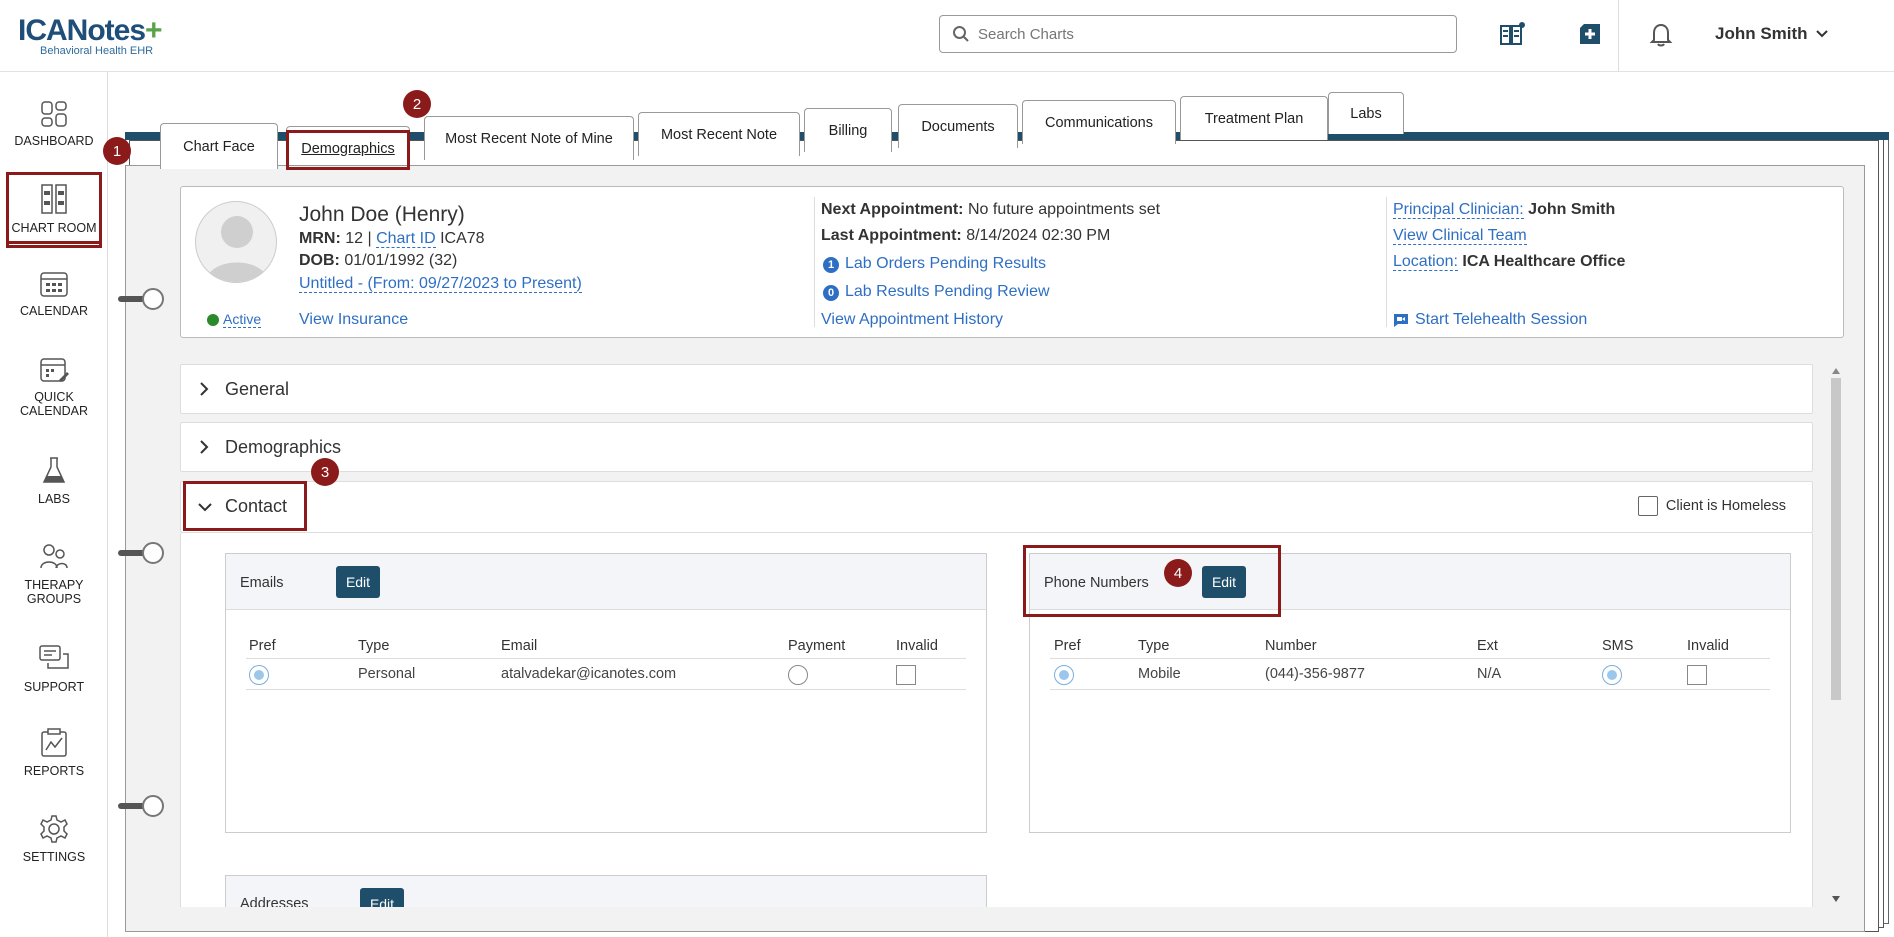 The height and width of the screenshot is (937, 1894). What do you see at coordinates (961, 34) in the screenshot?
I see `search-icon` at bounding box center [961, 34].